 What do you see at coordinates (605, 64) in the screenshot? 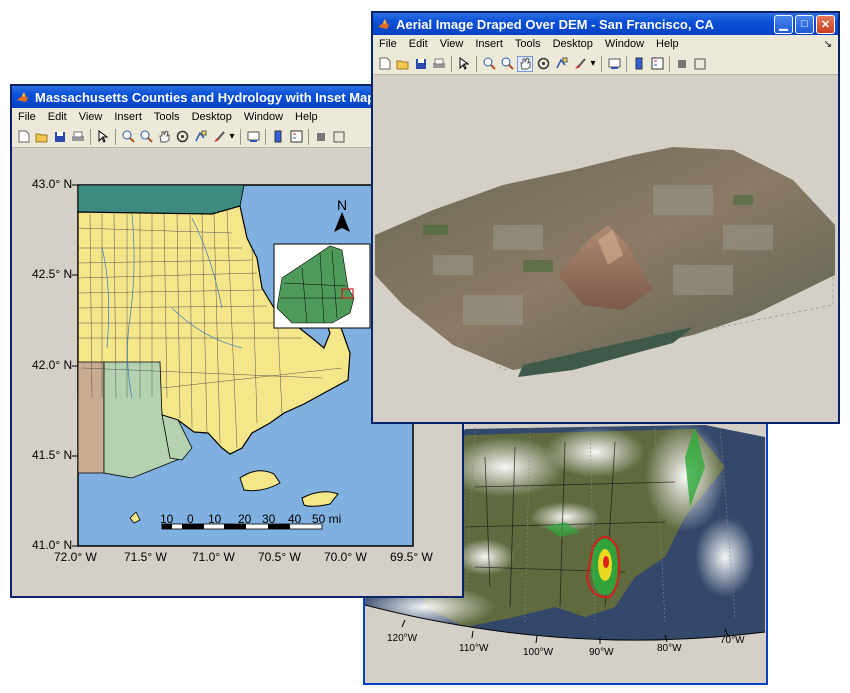
I see `figure-toolbar: ▾` at bounding box center [605, 64].